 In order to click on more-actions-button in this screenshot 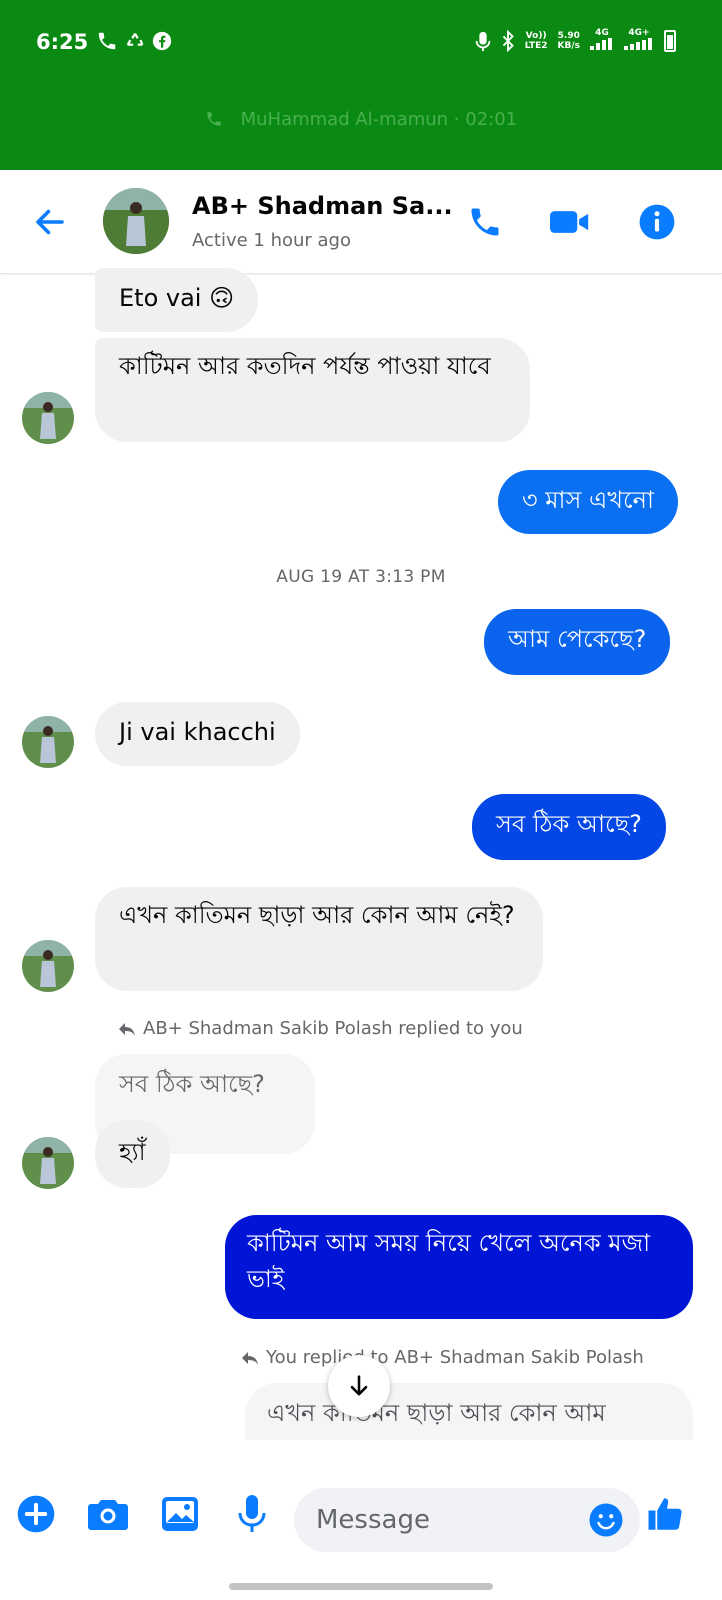, I will do `click(36, 1514)`.